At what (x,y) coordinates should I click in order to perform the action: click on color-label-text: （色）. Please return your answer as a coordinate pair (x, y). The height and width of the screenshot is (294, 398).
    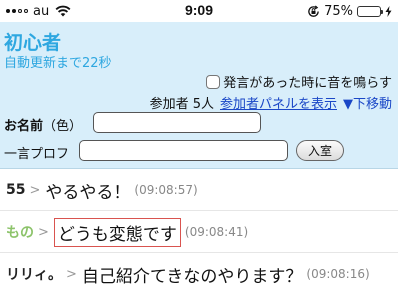
    Looking at the image, I should click on (62, 126).